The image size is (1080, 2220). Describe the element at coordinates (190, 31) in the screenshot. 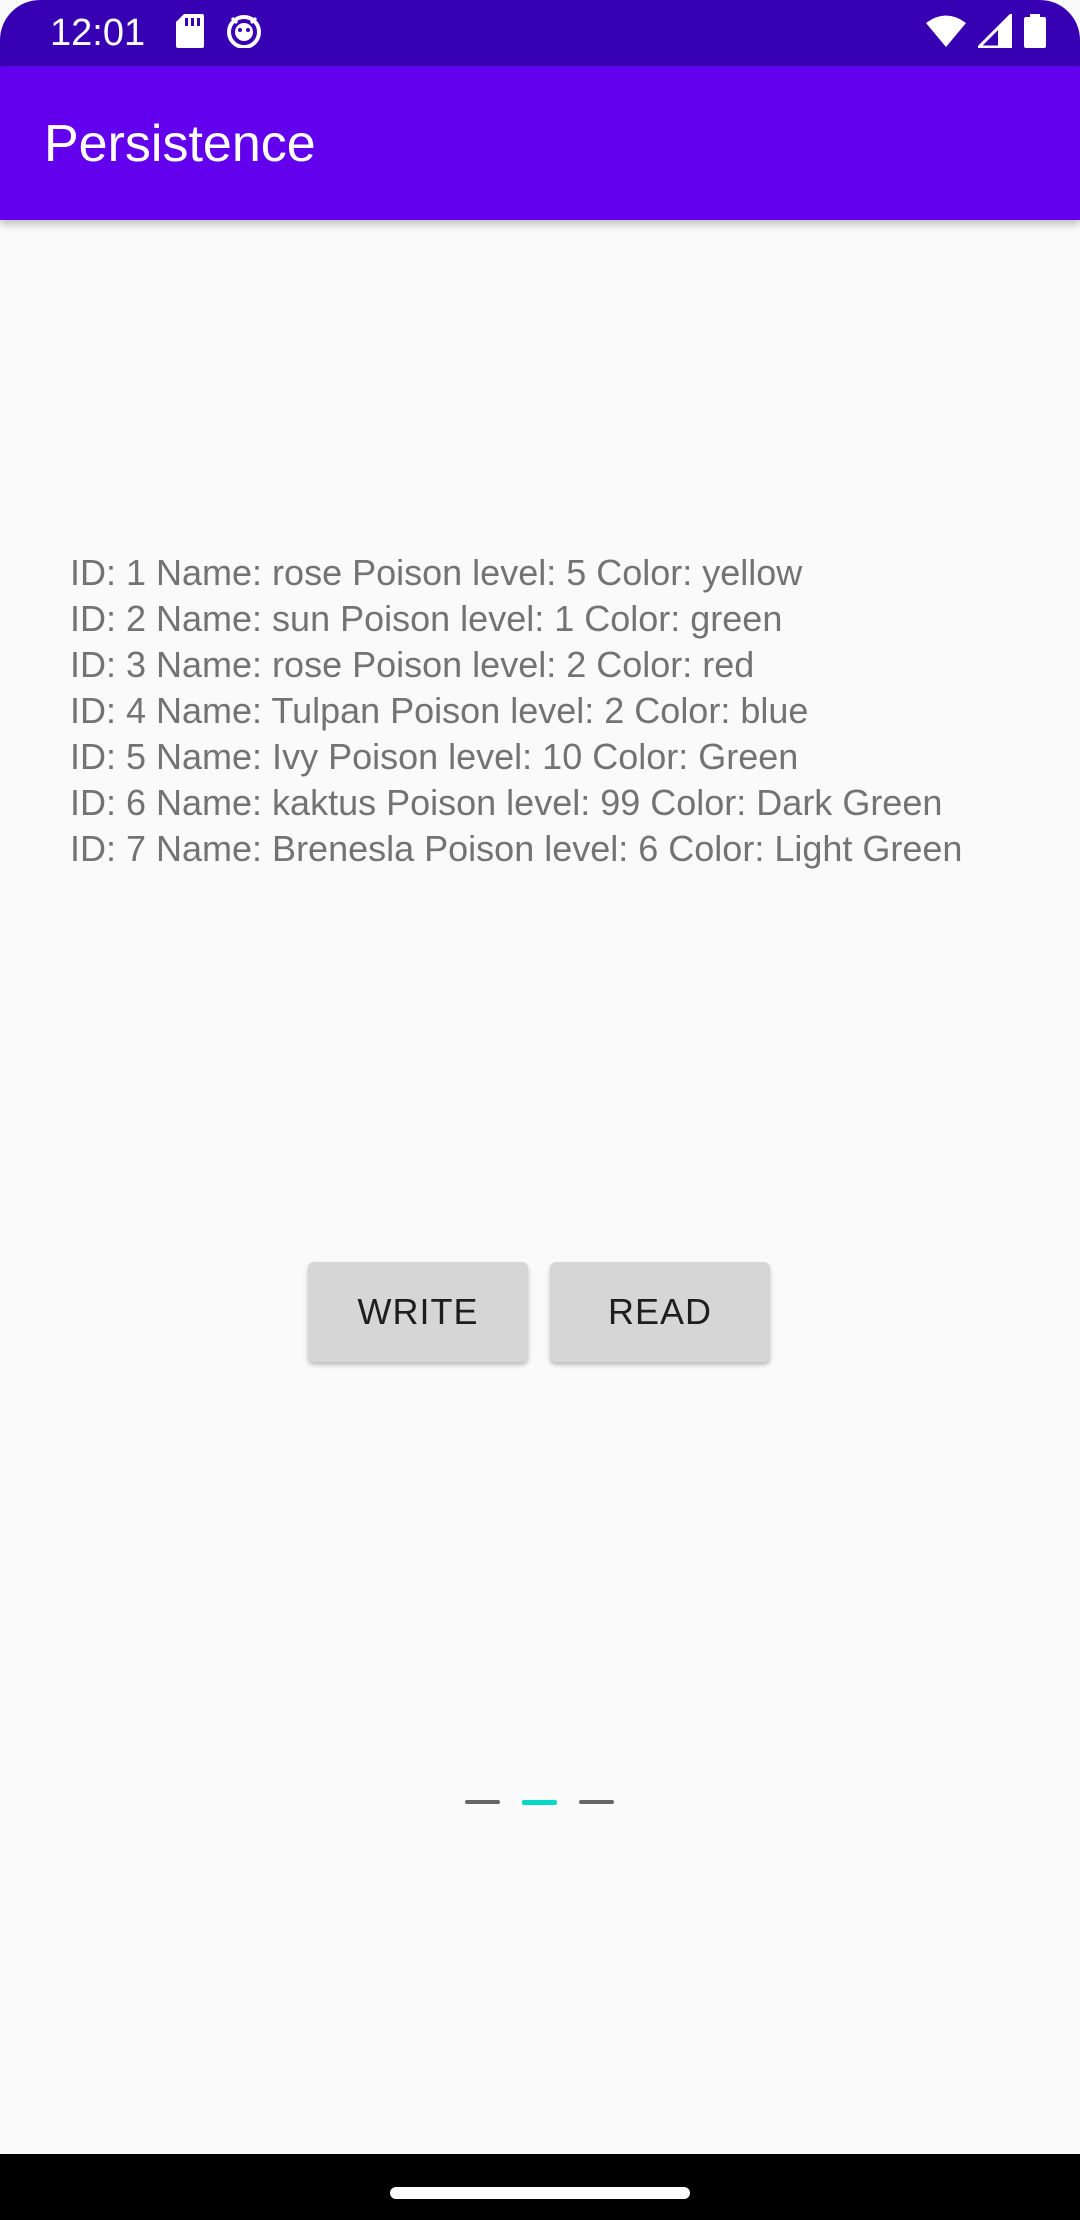

I see `sd-card-icon` at that location.